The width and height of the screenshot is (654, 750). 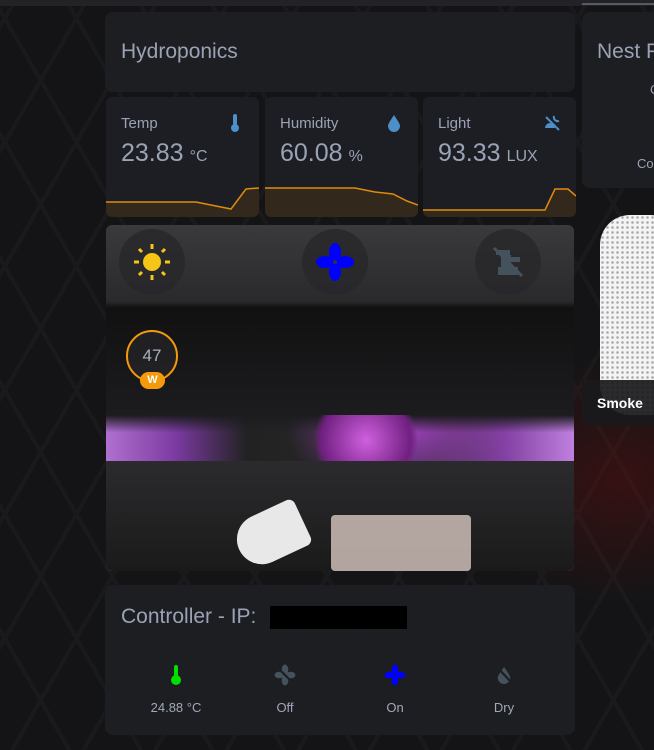 I want to click on controller-fan-2: On, so click(x=395, y=687).